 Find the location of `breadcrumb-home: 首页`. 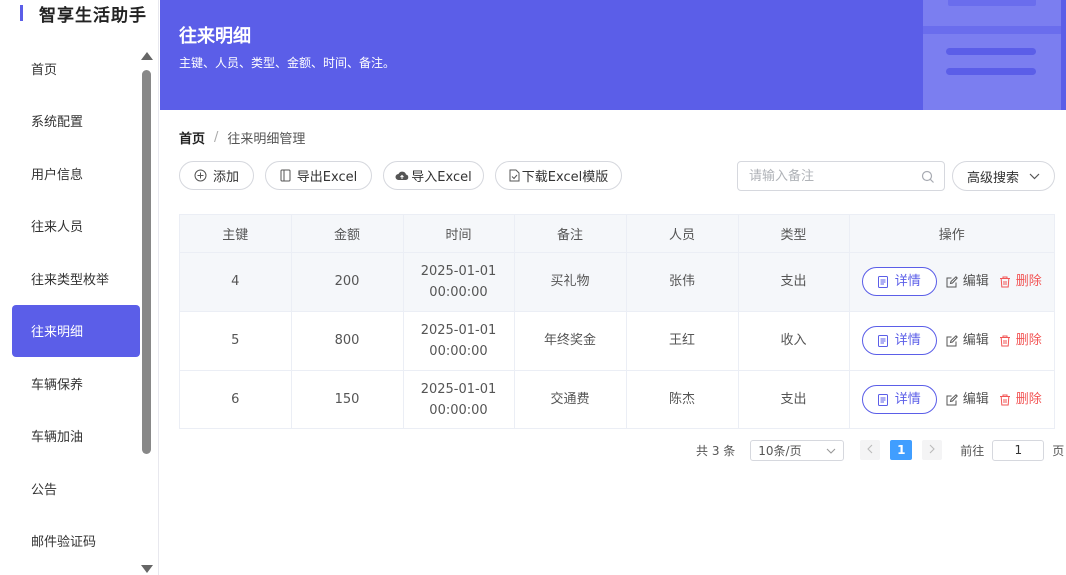

breadcrumb-home: 首页 is located at coordinates (192, 137).